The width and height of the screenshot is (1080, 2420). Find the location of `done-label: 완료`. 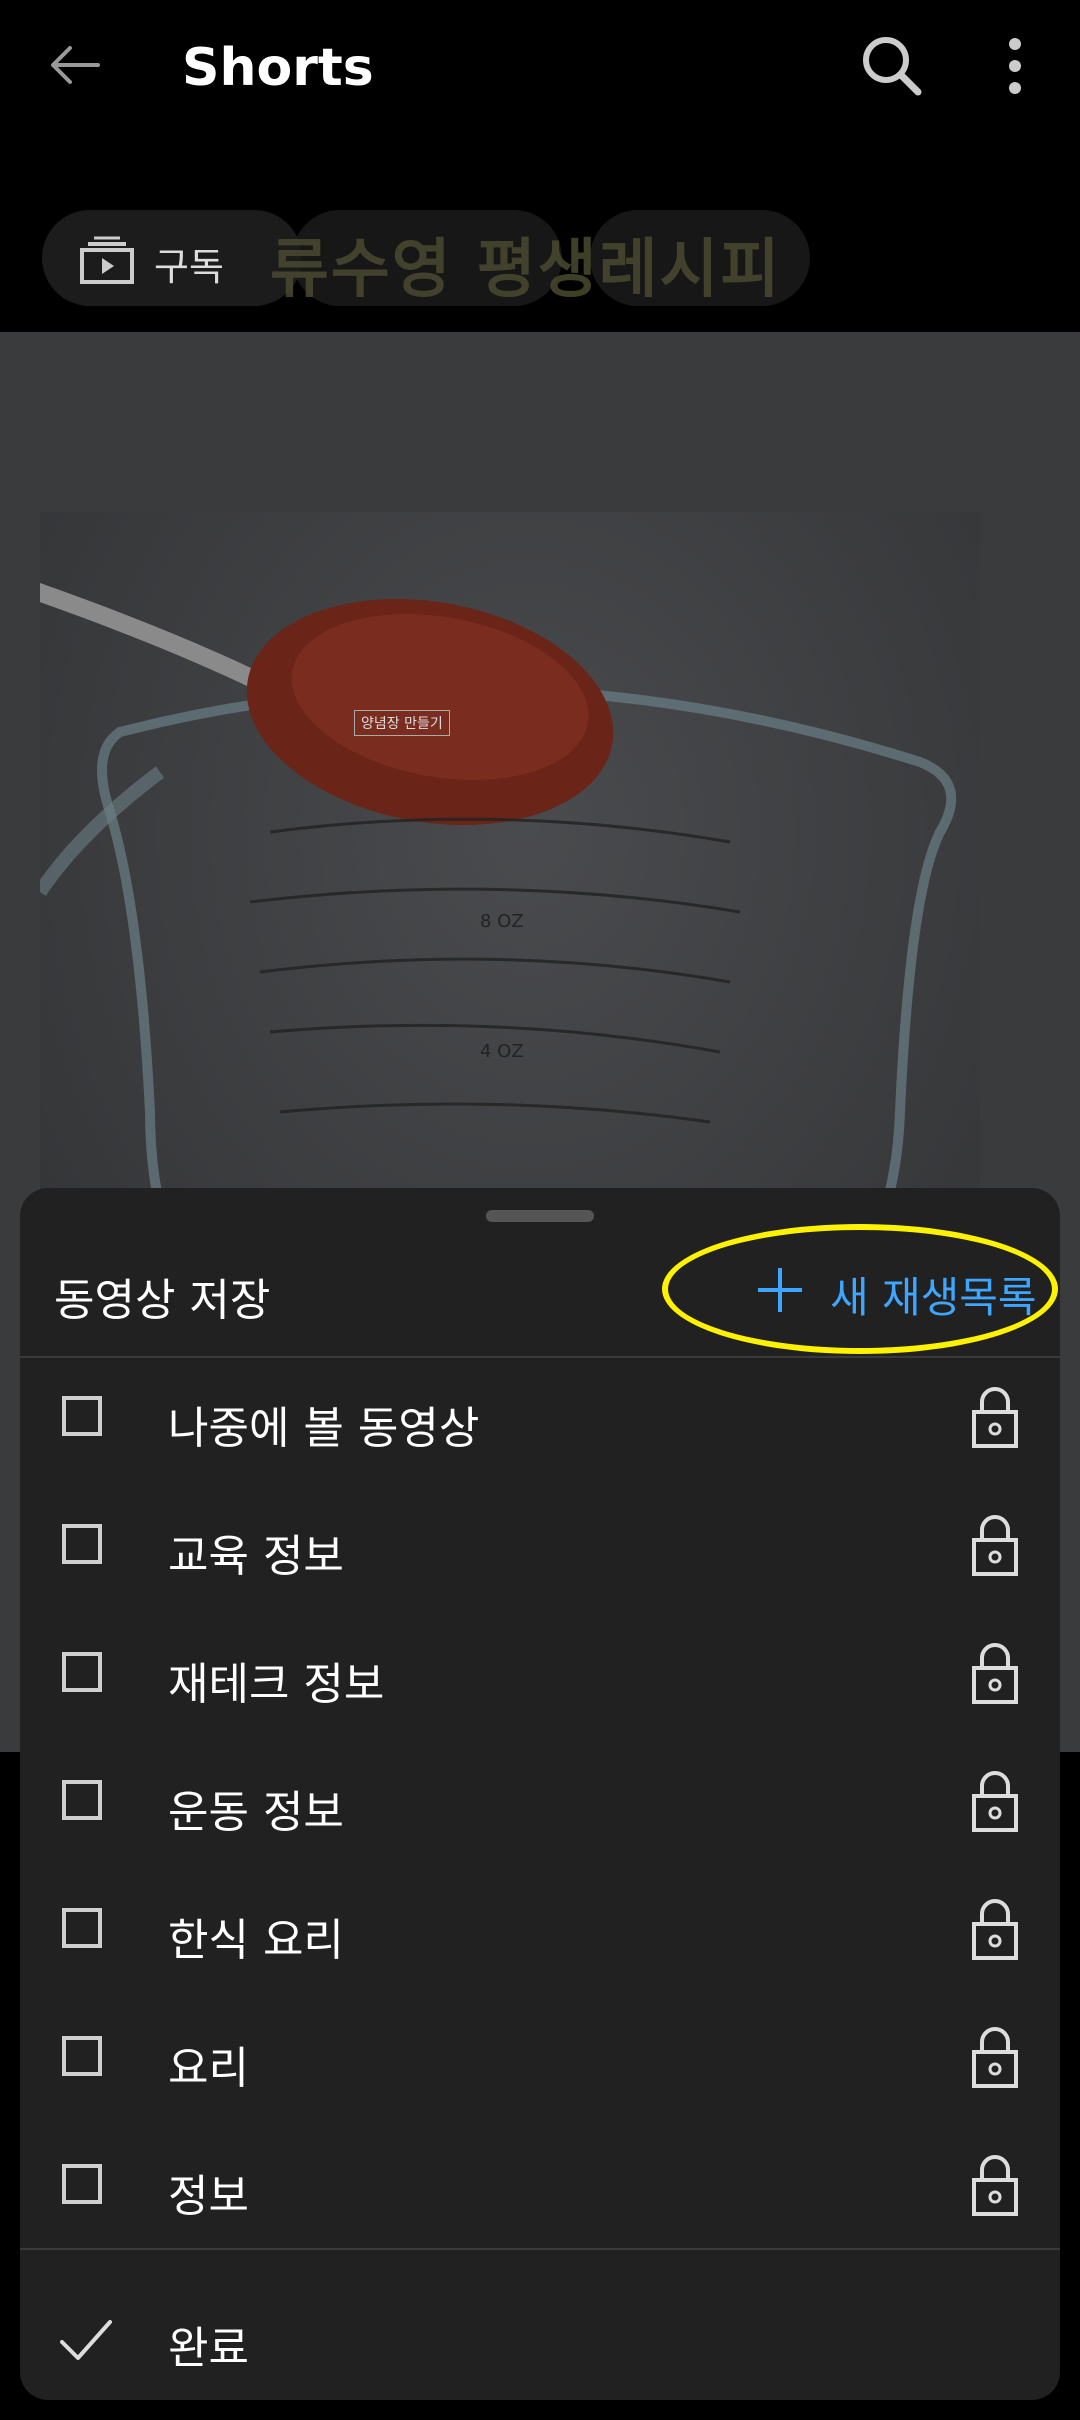

done-label: 완료 is located at coordinates (208, 2348).